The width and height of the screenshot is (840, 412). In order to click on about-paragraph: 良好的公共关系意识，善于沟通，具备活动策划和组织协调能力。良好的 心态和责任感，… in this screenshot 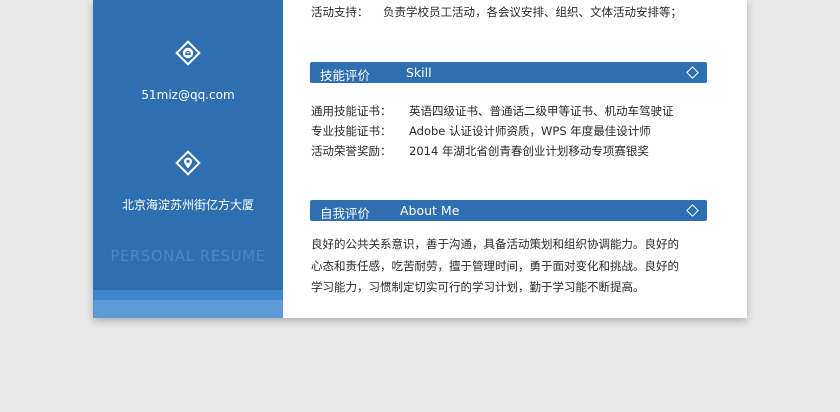, I will do `click(511, 266)`.